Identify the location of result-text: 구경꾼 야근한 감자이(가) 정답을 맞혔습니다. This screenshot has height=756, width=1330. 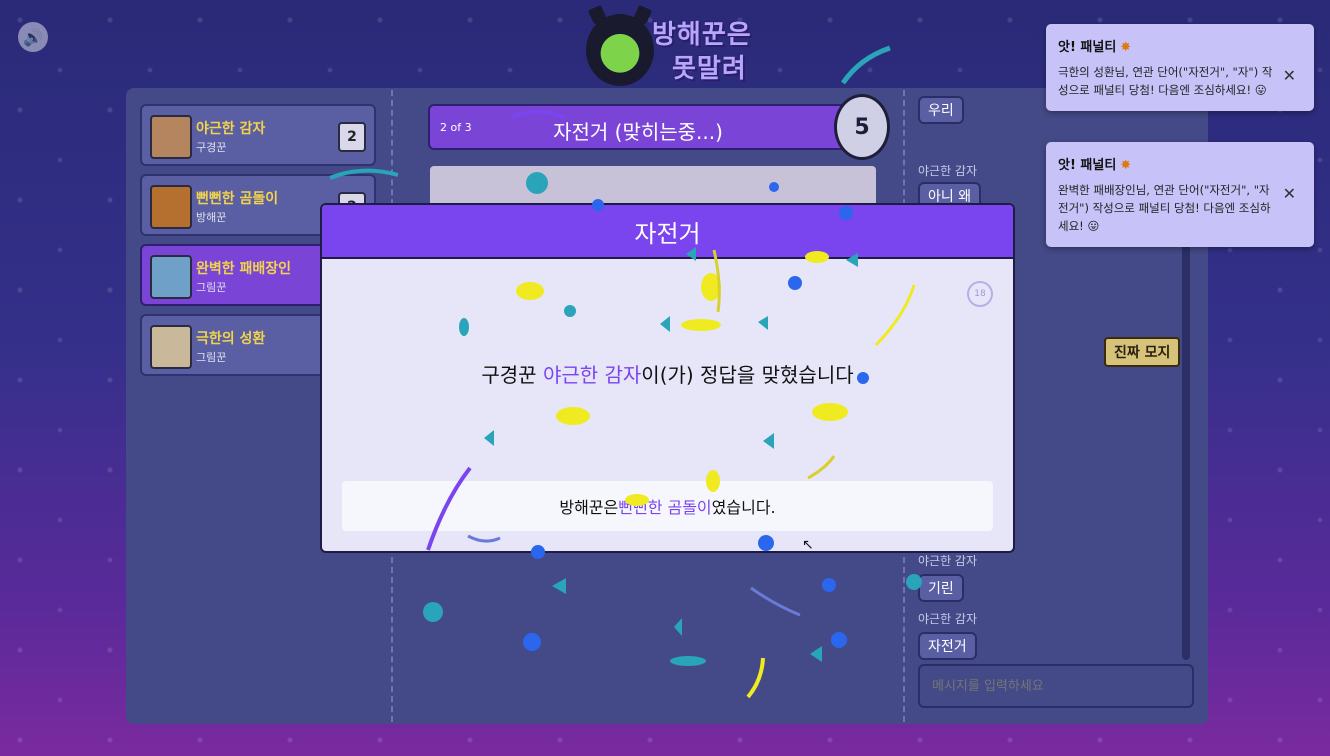
(667, 373).